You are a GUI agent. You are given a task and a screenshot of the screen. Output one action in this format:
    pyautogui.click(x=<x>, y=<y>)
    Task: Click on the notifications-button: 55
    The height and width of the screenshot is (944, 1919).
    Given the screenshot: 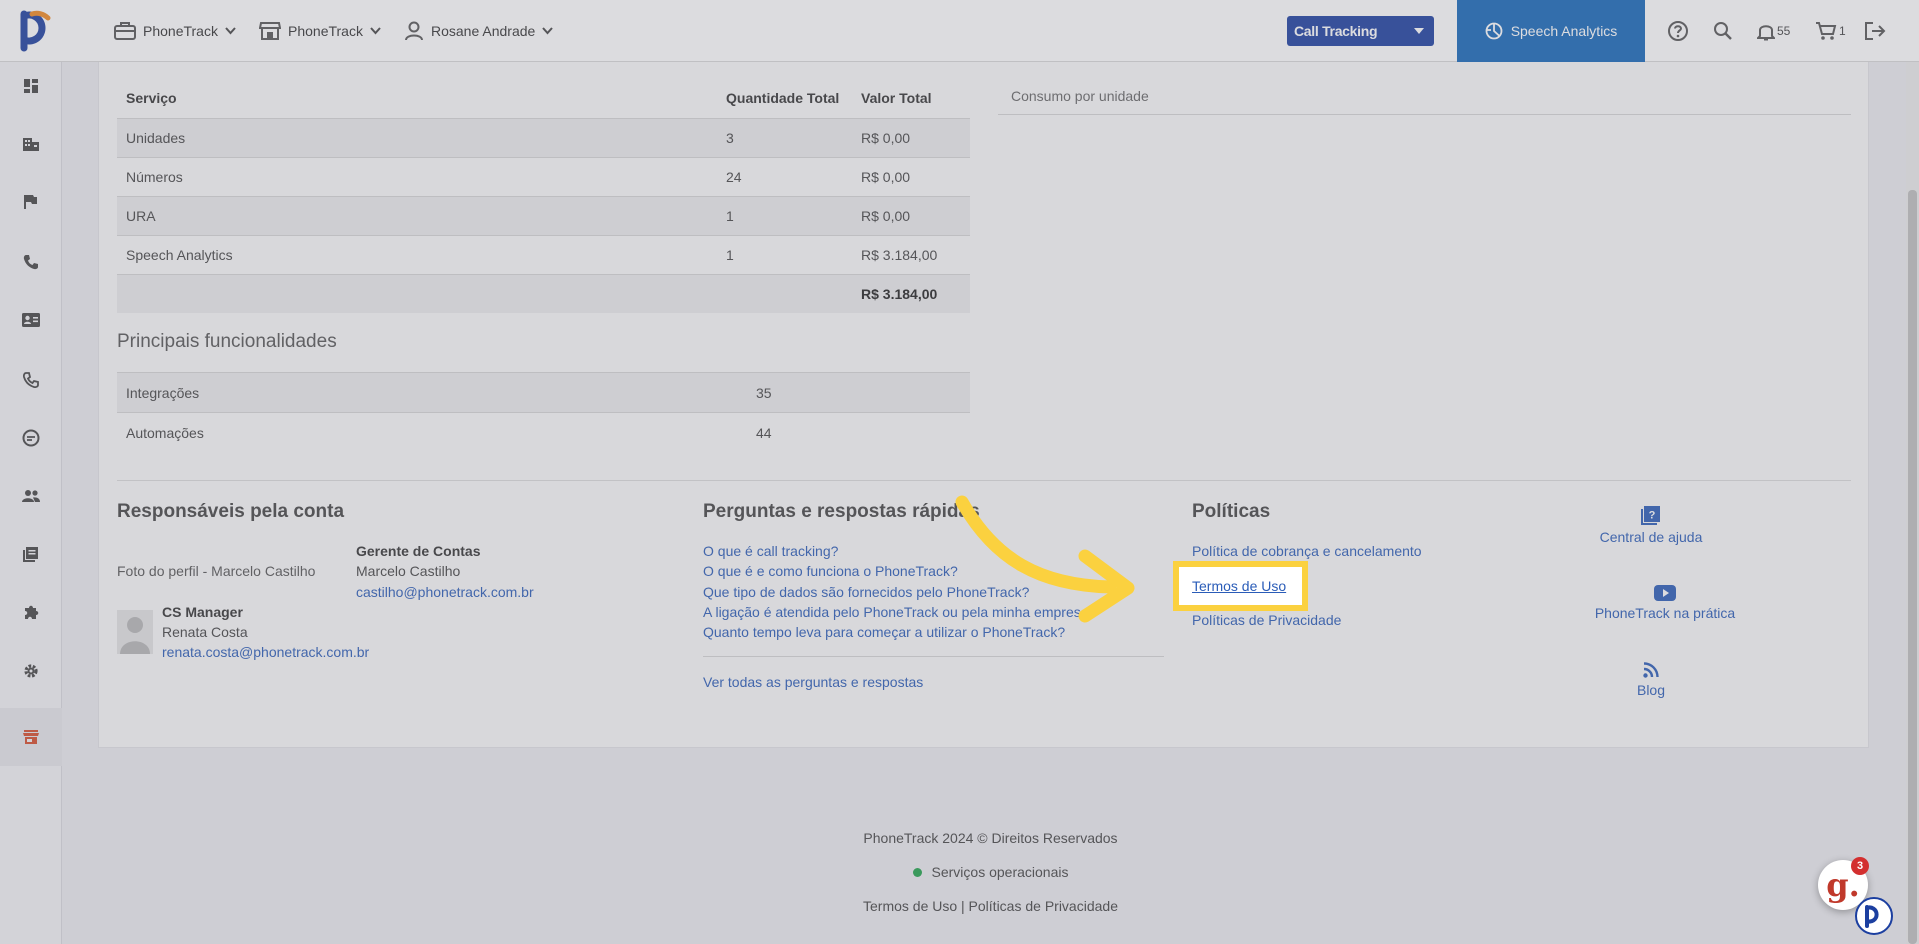 What is the action you would take?
    pyautogui.click(x=1773, y=31)
    